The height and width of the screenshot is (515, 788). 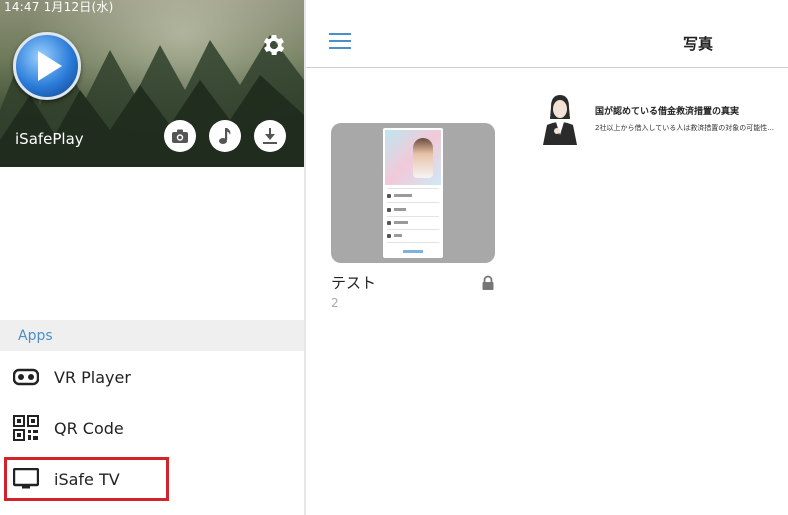 I want to click on music-note-icon, so click(x=225, y=136).